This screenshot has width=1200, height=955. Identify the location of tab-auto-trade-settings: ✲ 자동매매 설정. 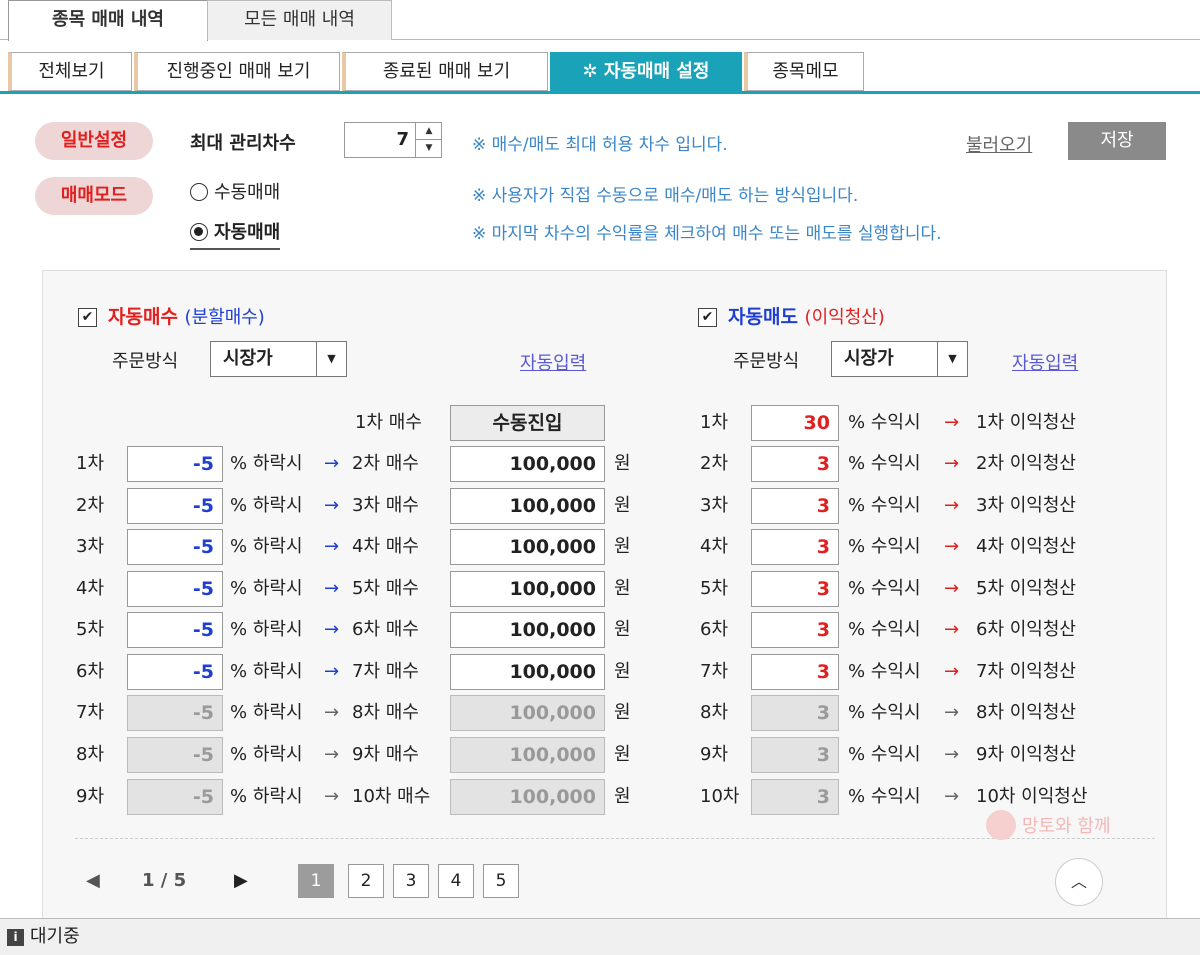
(646, 71).